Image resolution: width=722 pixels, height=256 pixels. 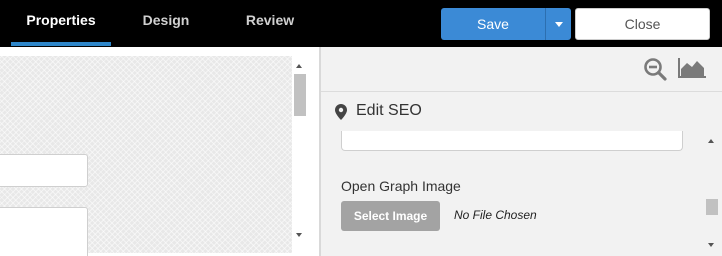 What do you see at coordinates (341, 112) in the screenshot?
I see `map-pin-icon` at bounding box center [341, 112].